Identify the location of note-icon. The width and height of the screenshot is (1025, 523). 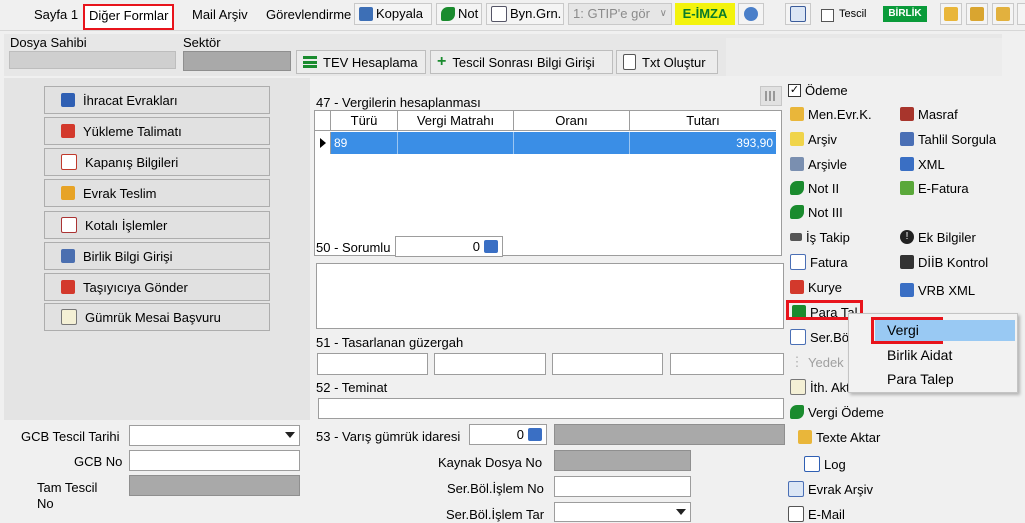
(797, 188).